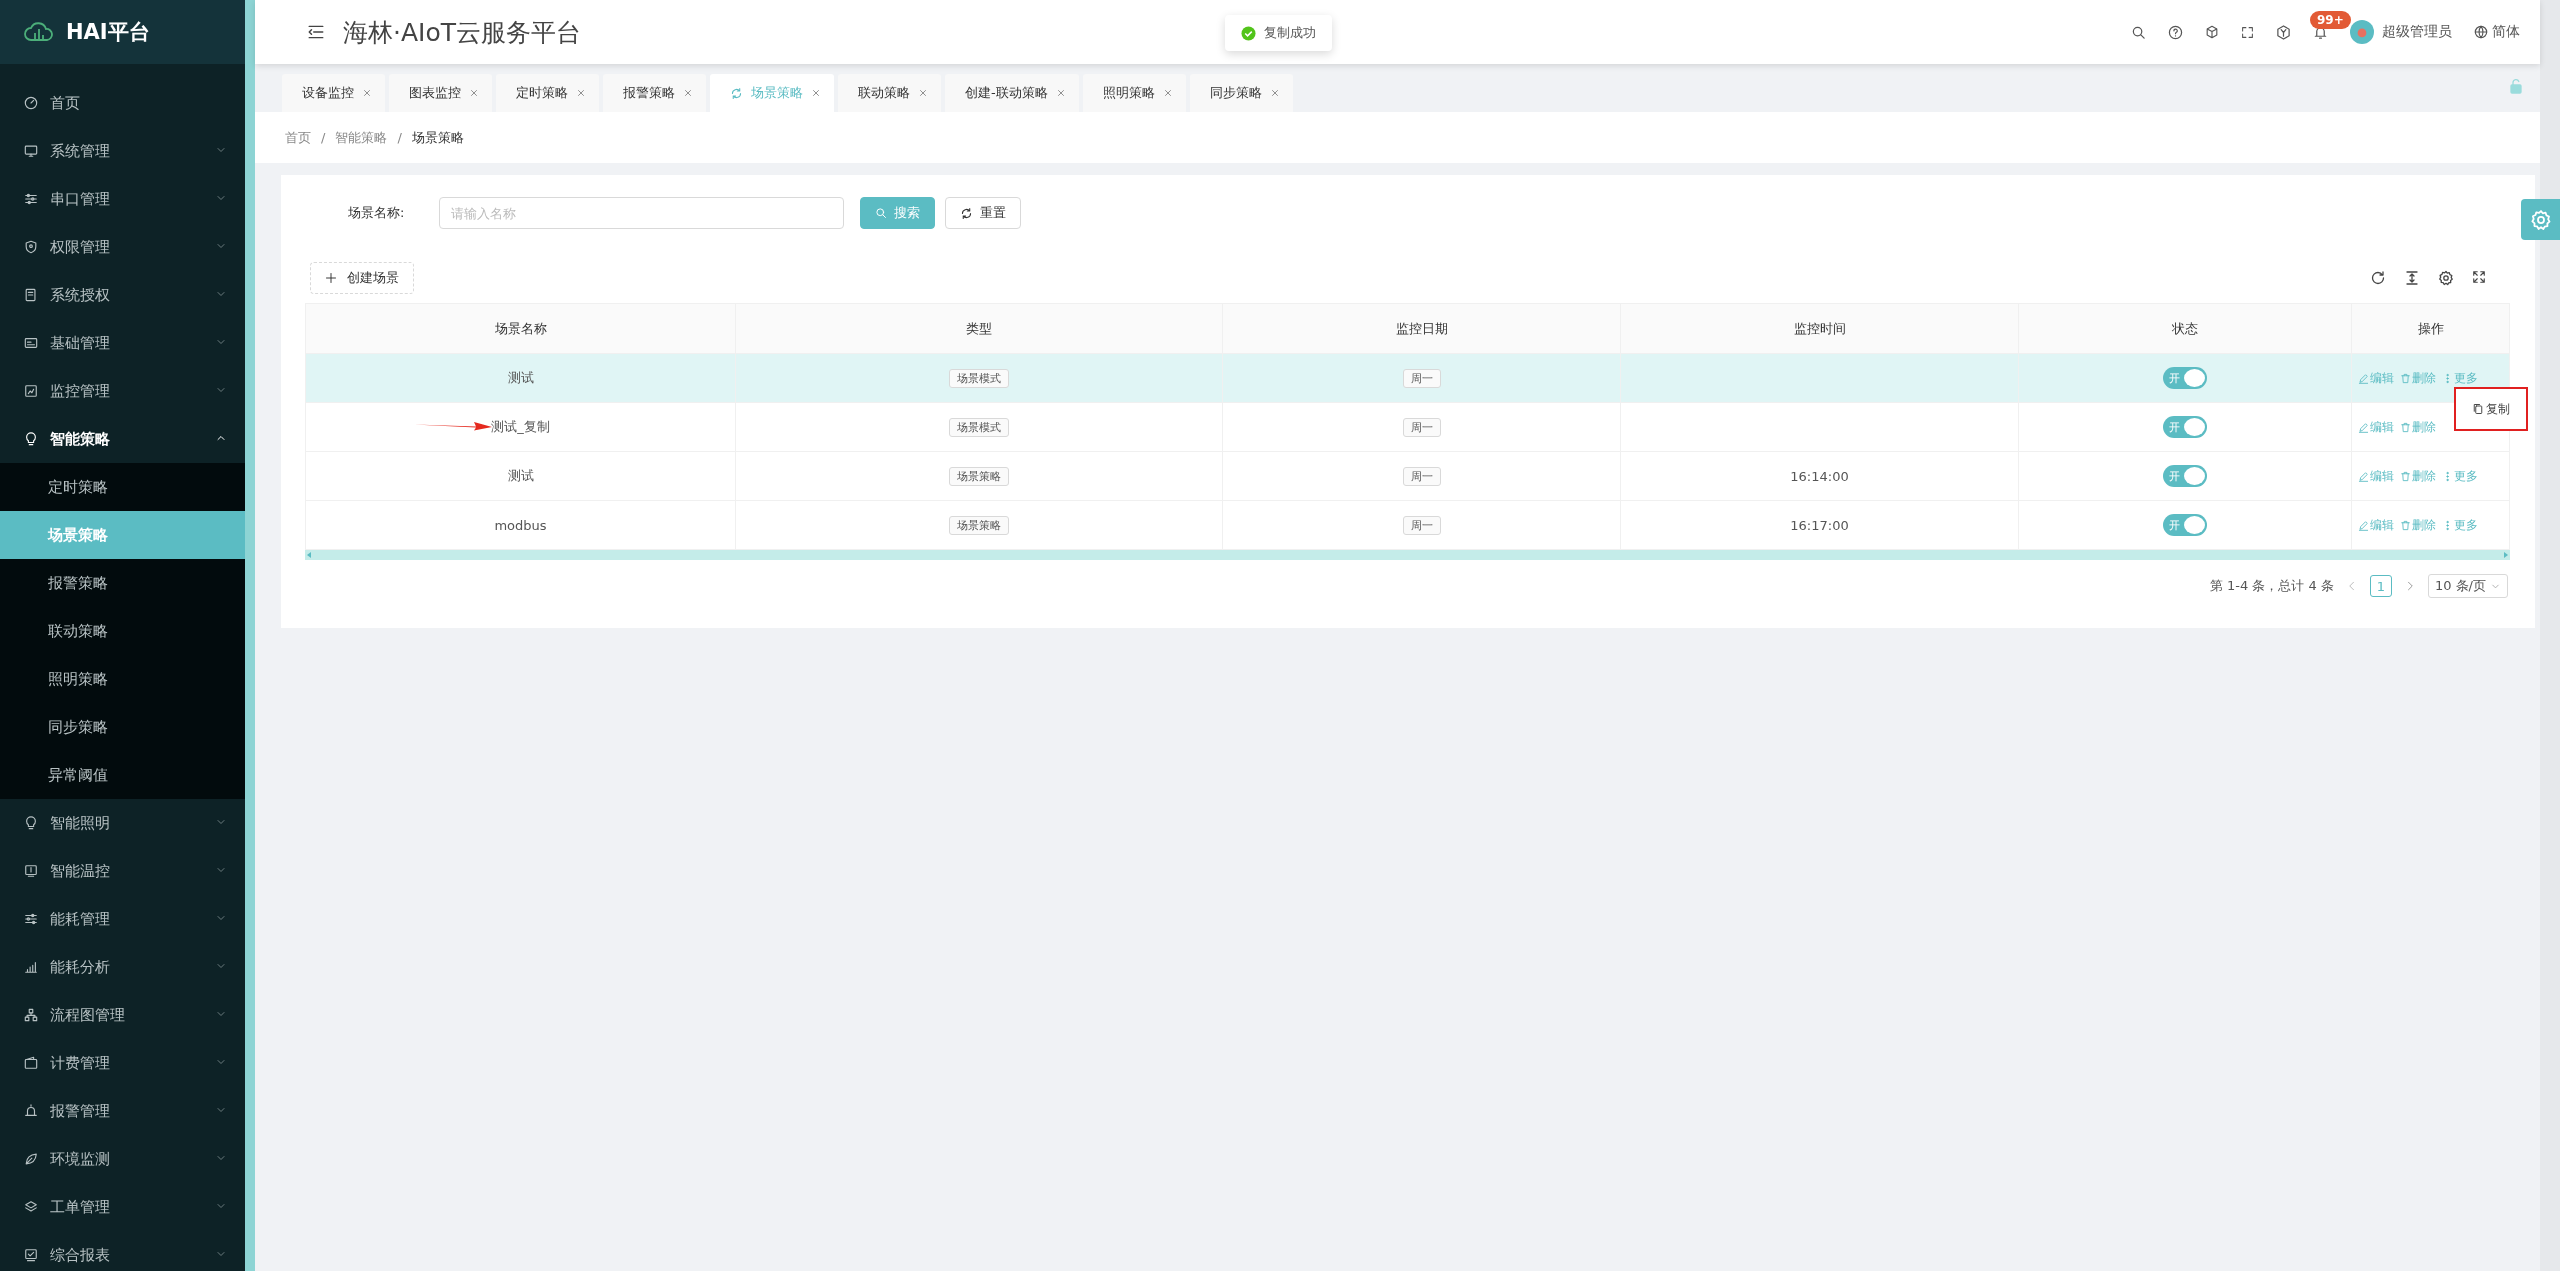  What do you see at coordinates (39, 32) in the screenshot?
I see `cloud-logo-icon` at bounding box center [39, 32].